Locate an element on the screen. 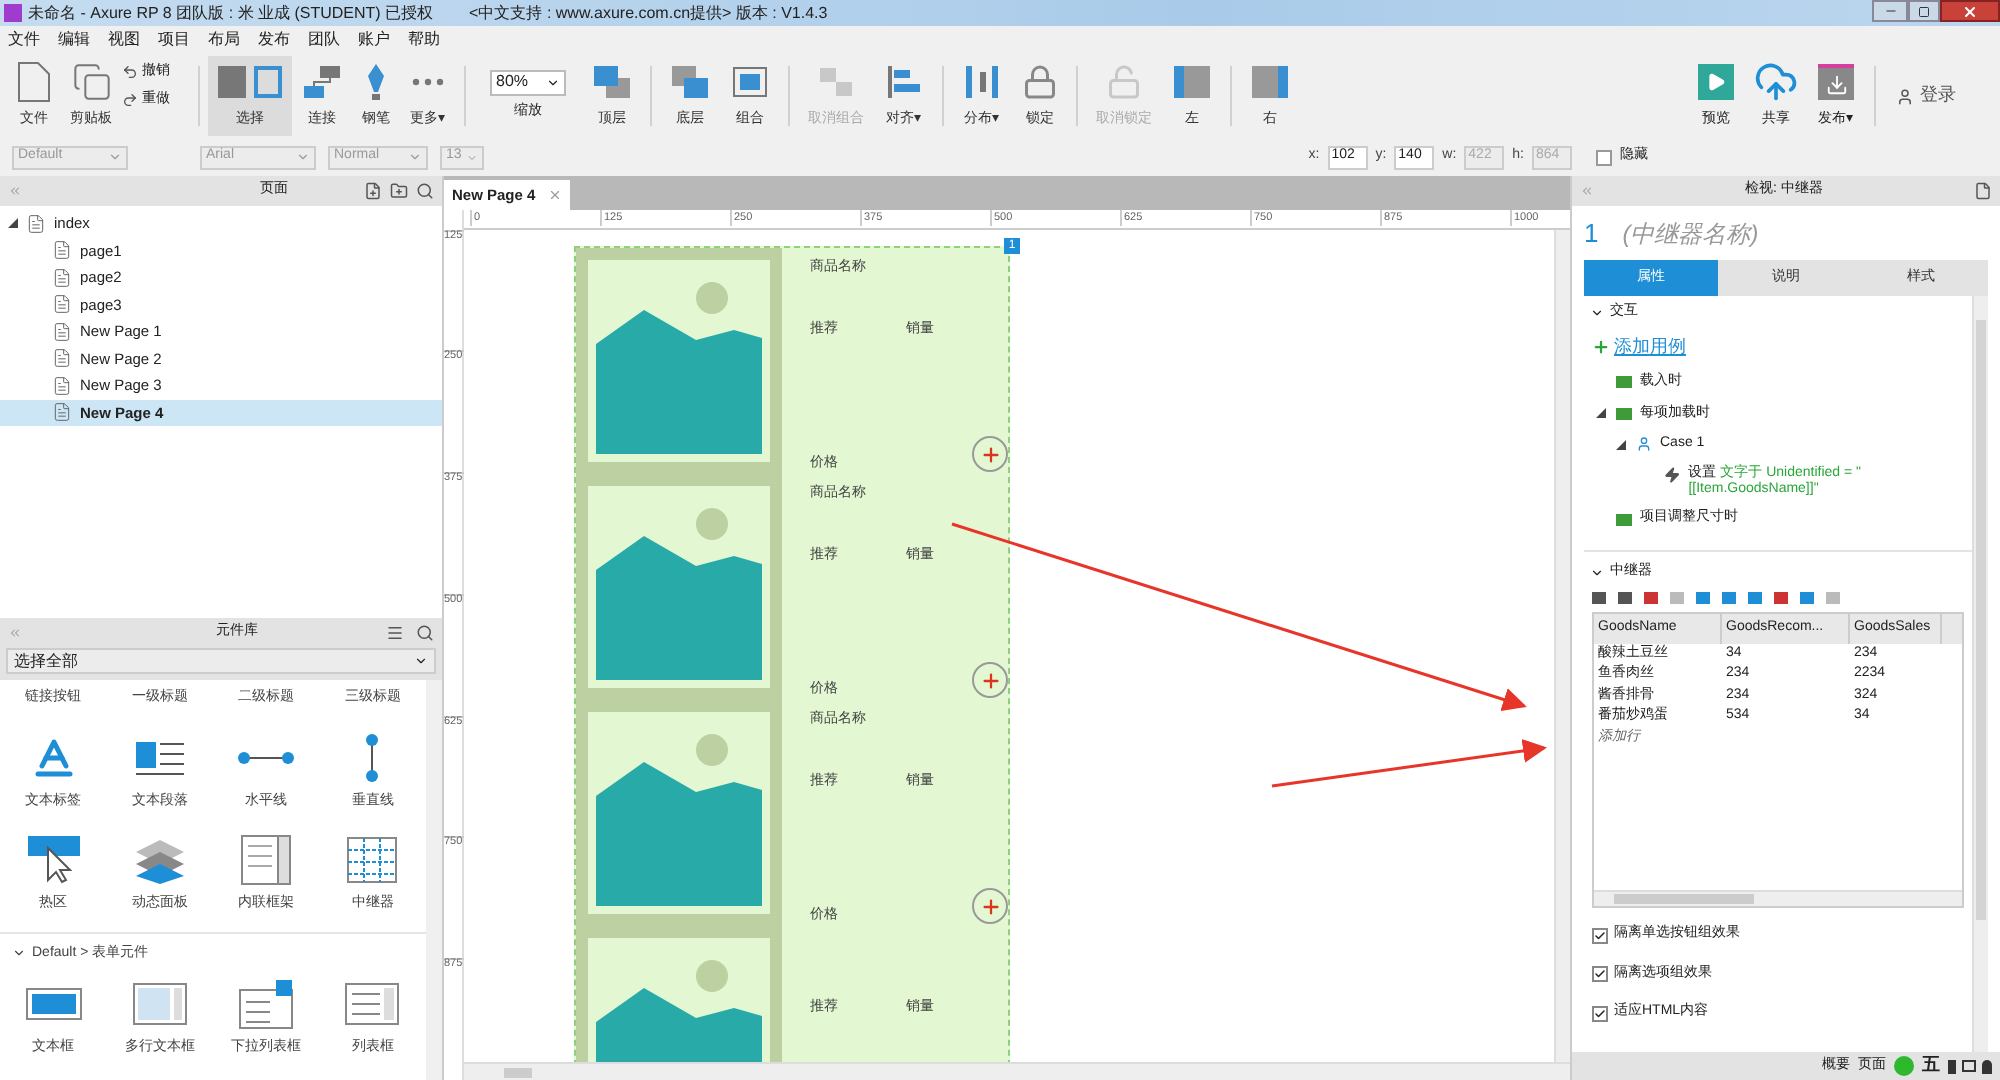 The height and width of the screenshot is (1080, 2000). share-icon is located at coordinates (1776, 82).